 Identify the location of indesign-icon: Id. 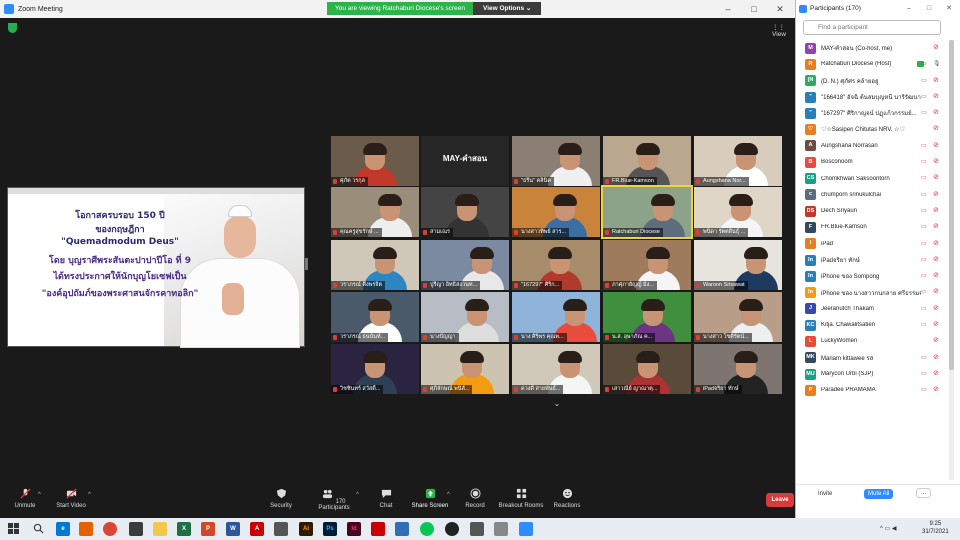
(354, 529).